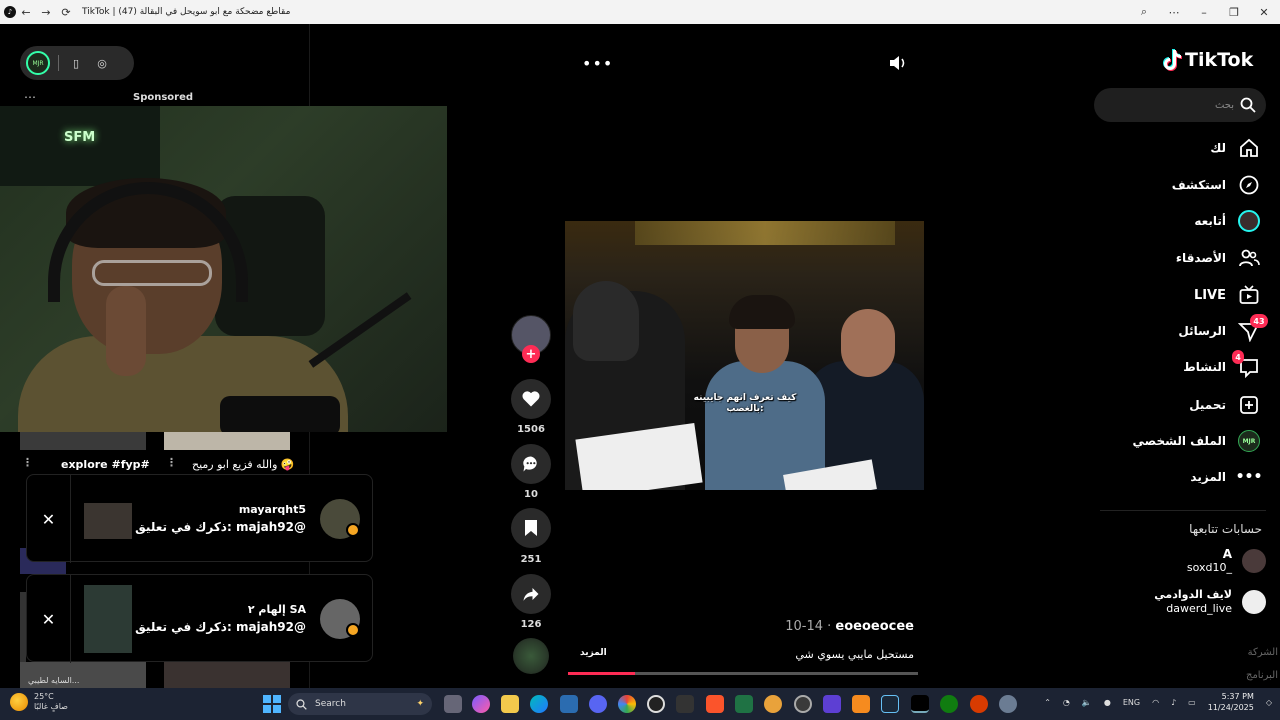 The width and height of the screenshot is (1280, 720). What do you see at coordinates (744, 355) in the screenshot?
I see `video-player: كيف تعرف انهم جايبينه بالغصب:` at bounding box center [744, 355].